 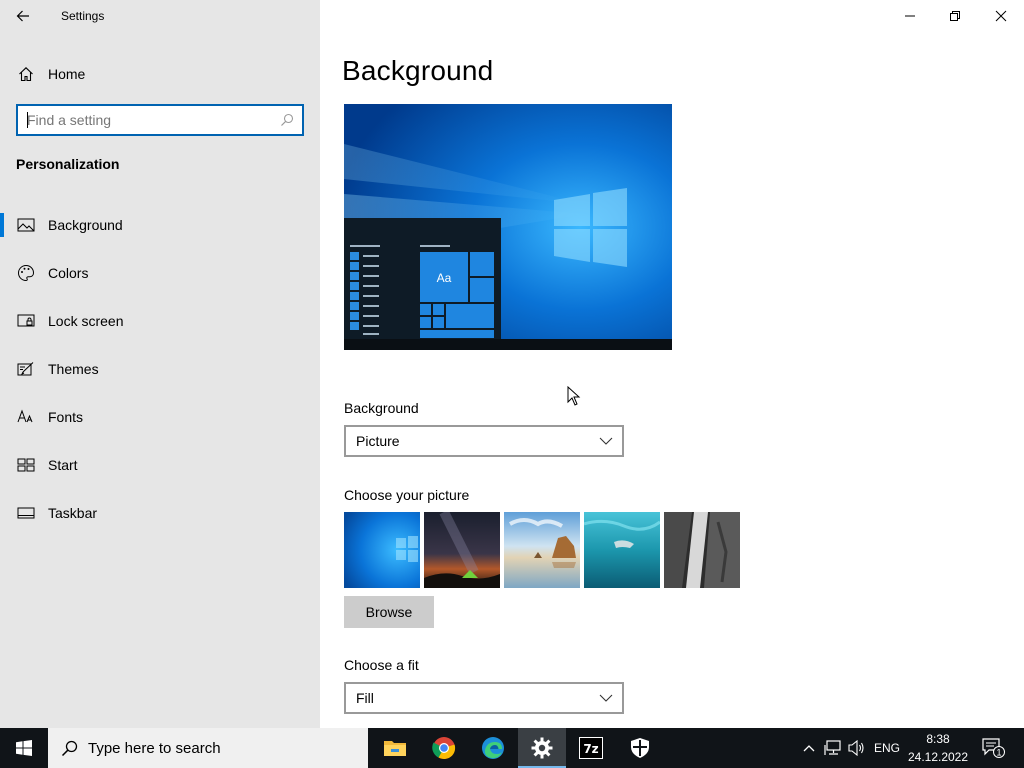 I want to click on sidebar-item-label: Colors, so click(x=68, y=273).